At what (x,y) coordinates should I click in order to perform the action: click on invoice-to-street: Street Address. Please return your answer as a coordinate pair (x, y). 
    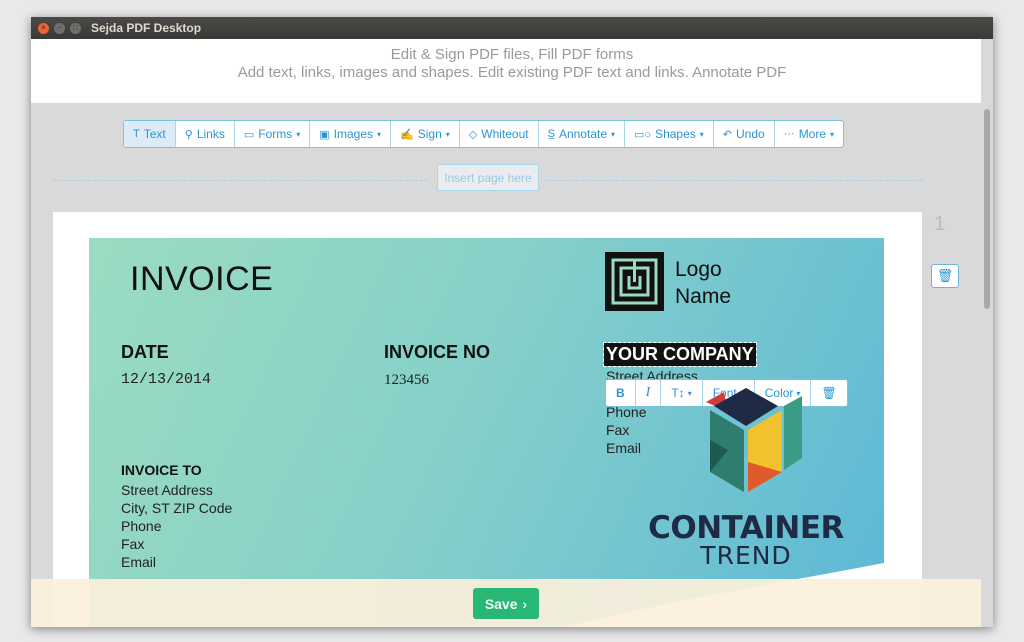
    Looking at the image, I should click on (167, 491).